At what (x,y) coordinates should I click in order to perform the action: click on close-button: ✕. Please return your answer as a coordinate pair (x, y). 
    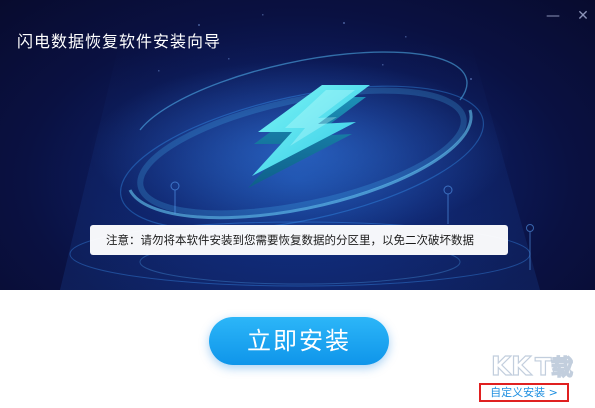
    Looking at the image, I should click on (583, 16).